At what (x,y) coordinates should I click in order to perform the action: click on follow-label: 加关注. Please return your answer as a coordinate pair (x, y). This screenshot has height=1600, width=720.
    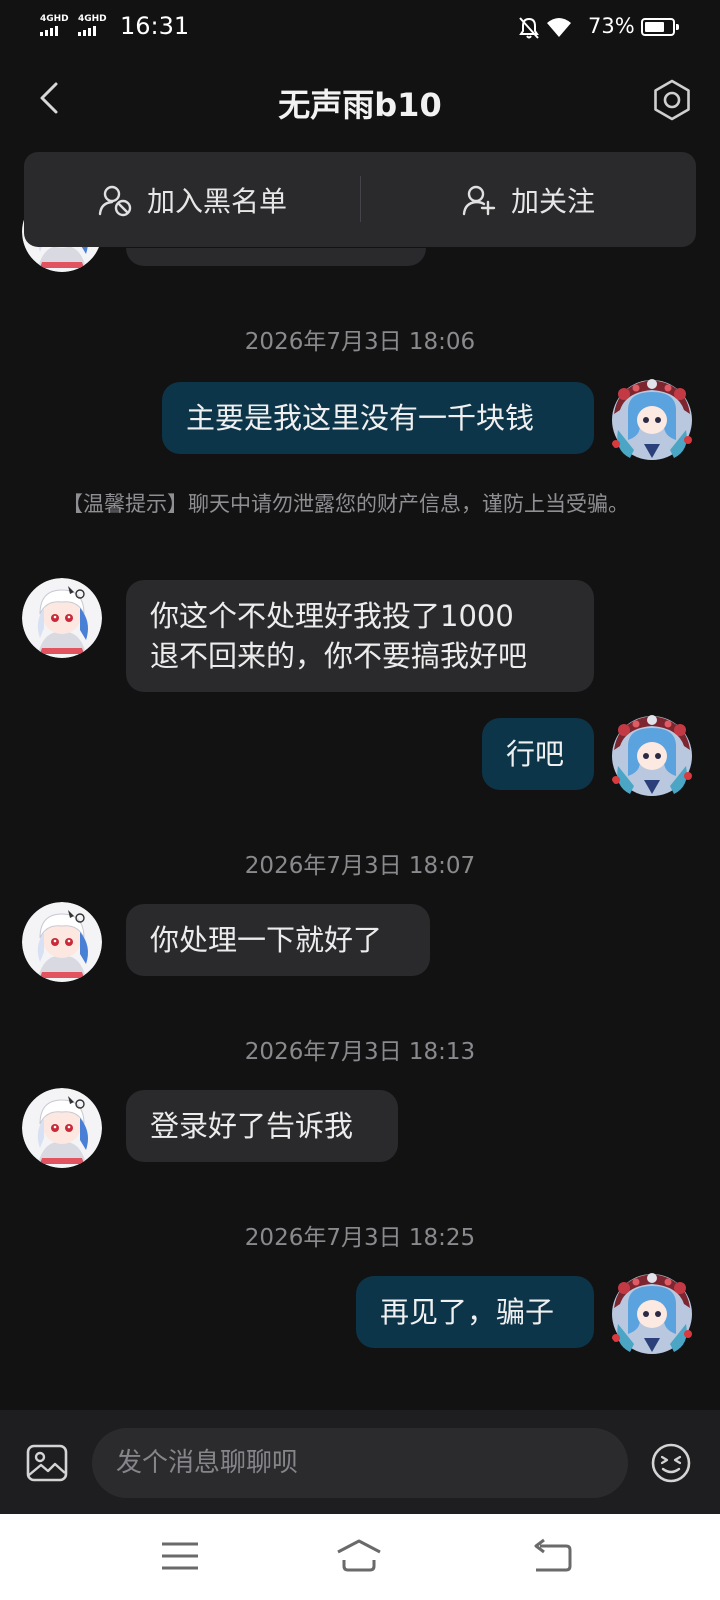
    Looking at the image, I should click on (552, 201).